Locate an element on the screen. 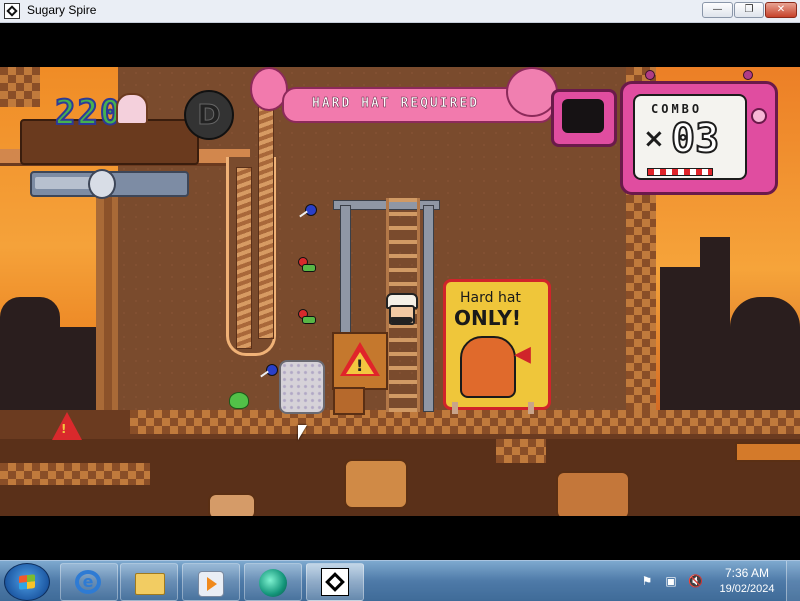 Image resolution: width=800 pixels, height=601 pixels. close-button: ✕ is located at coordinates (781, 10).